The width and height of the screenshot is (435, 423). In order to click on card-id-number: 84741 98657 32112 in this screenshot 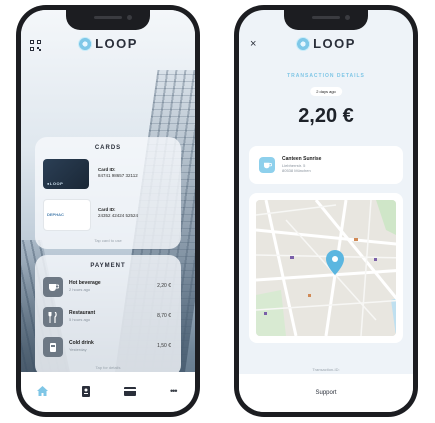, I will do `click(118, 175)`.